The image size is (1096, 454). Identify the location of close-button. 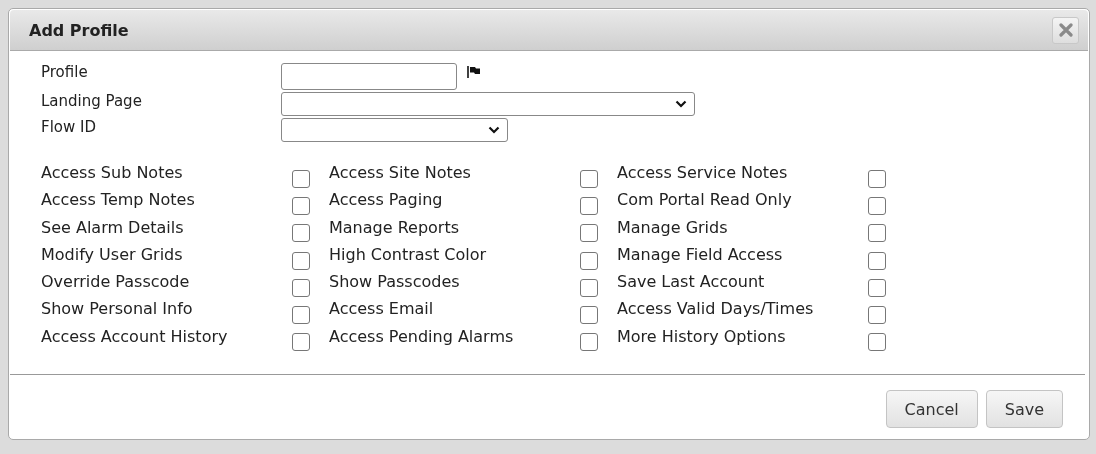
(1065, 30).